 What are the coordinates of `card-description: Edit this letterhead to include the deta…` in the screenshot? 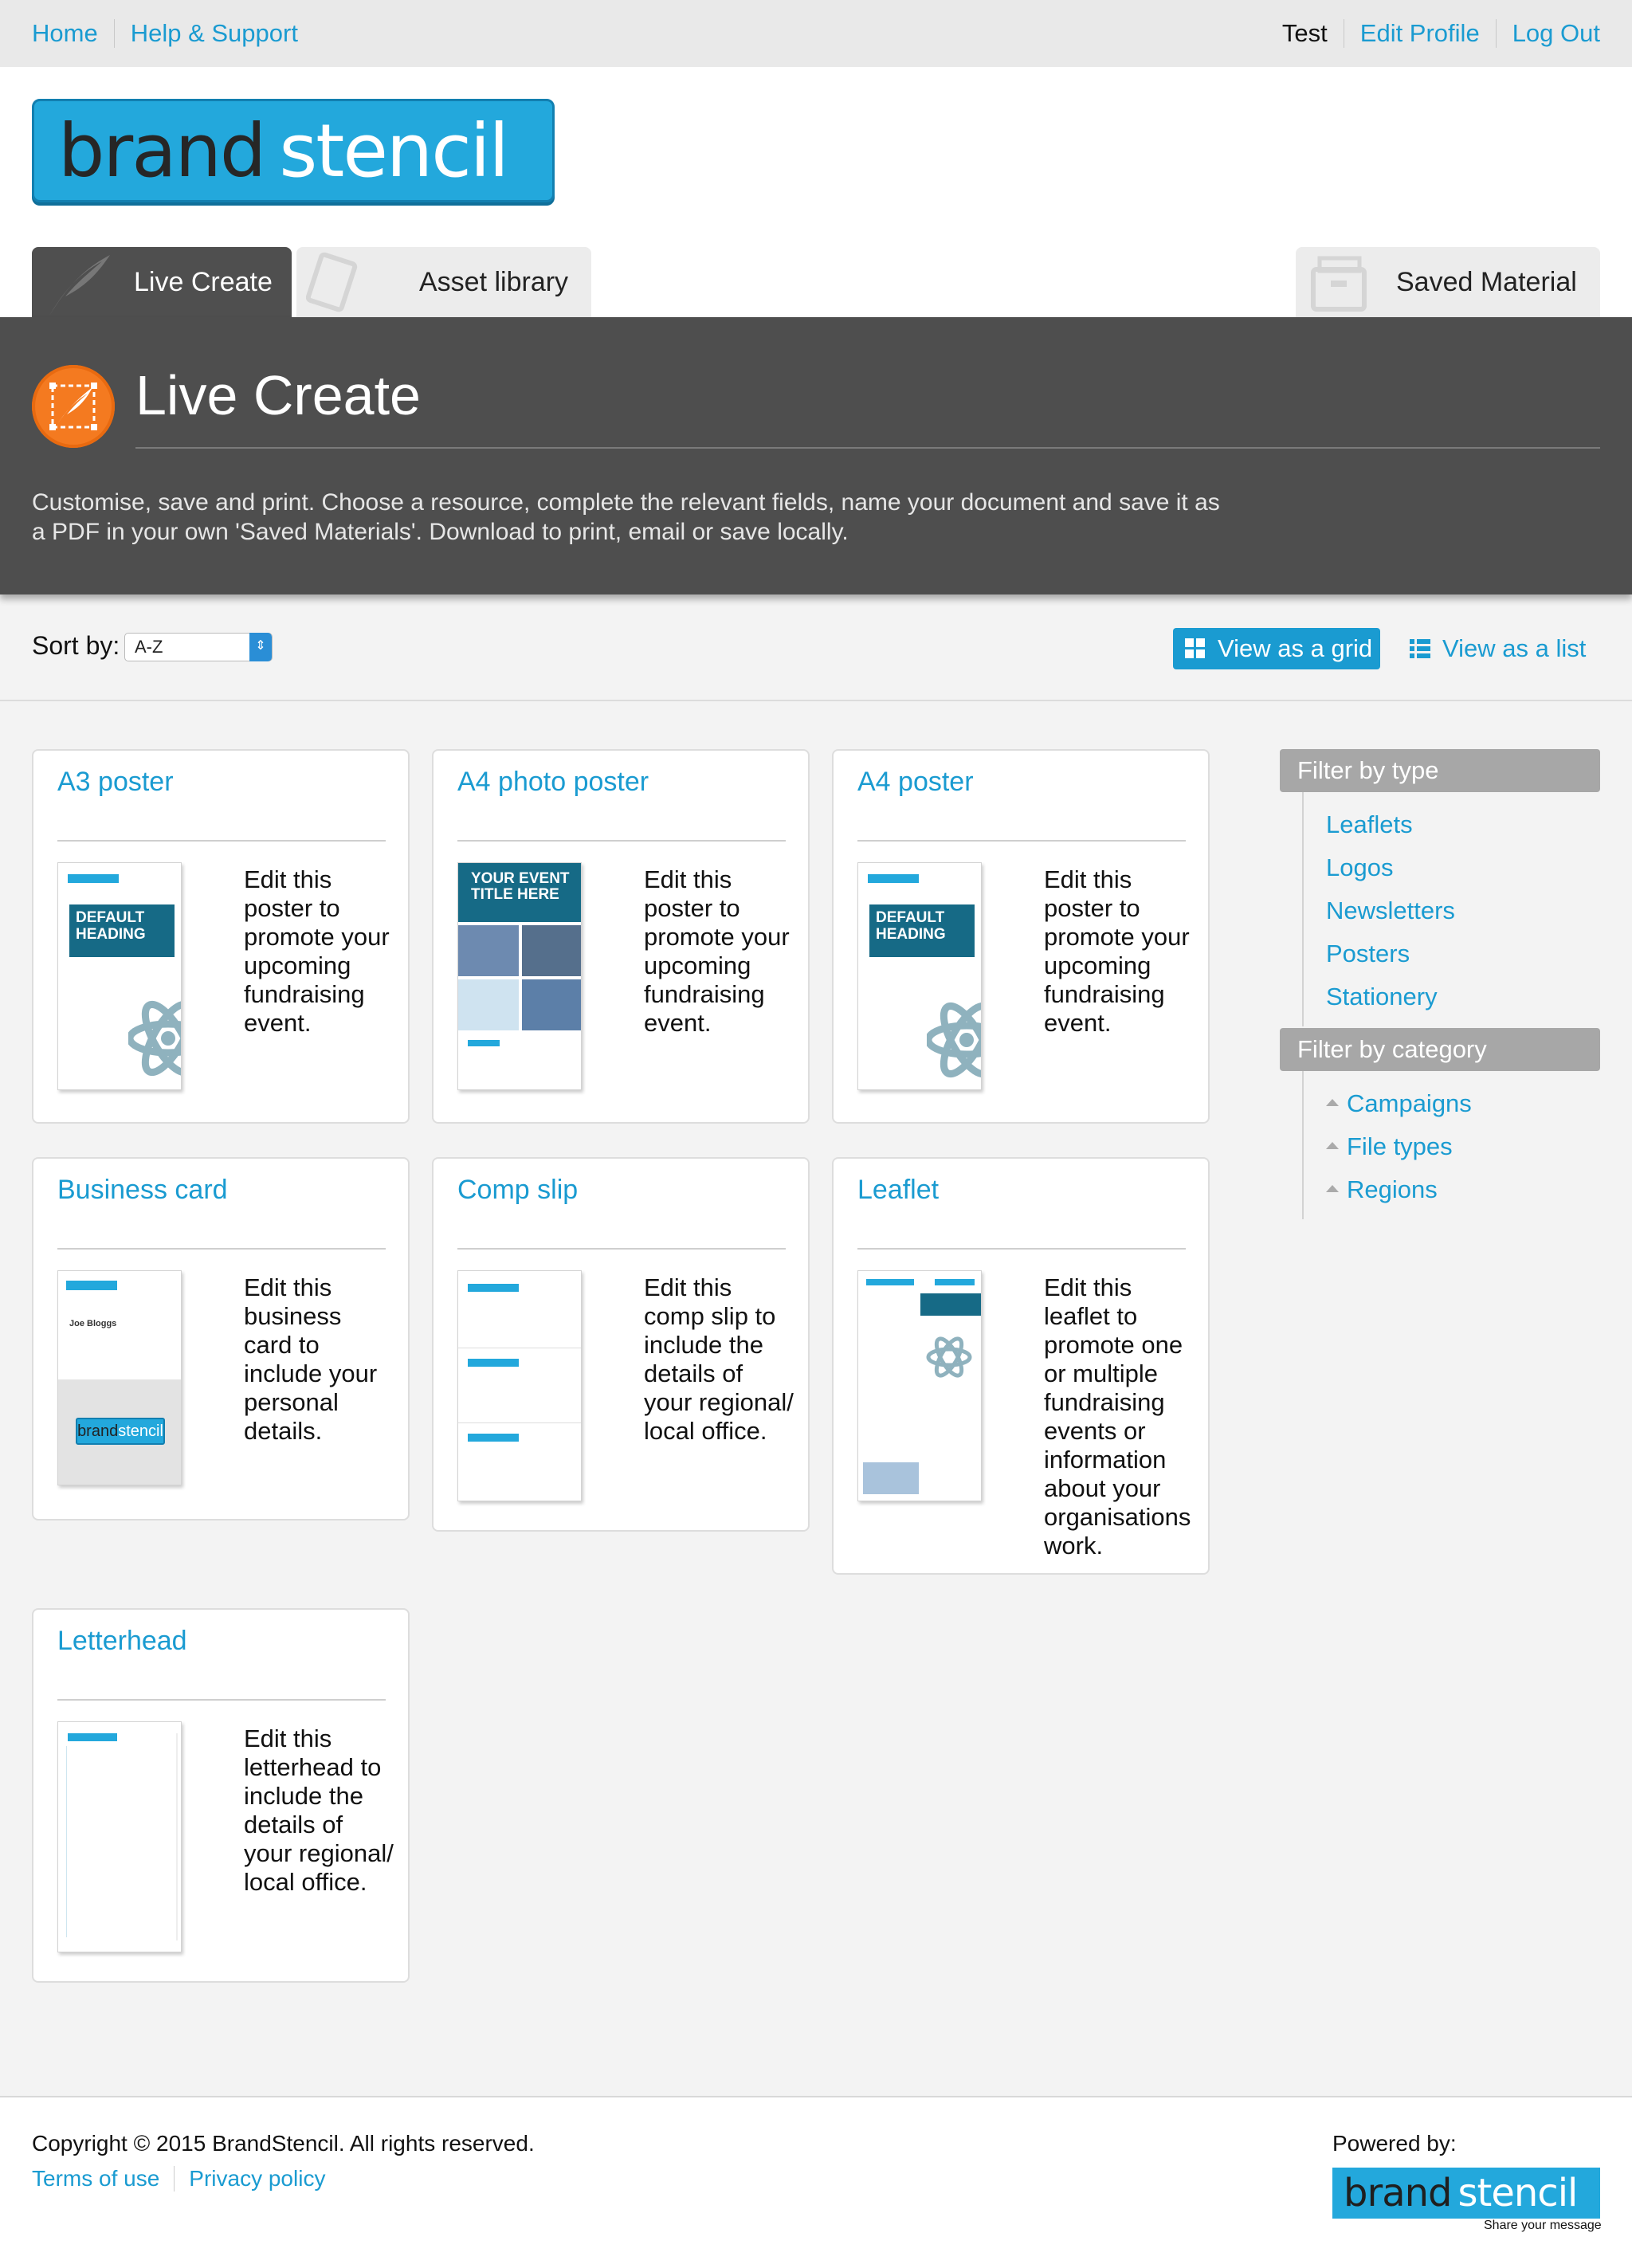 It's located at (319, 1810).